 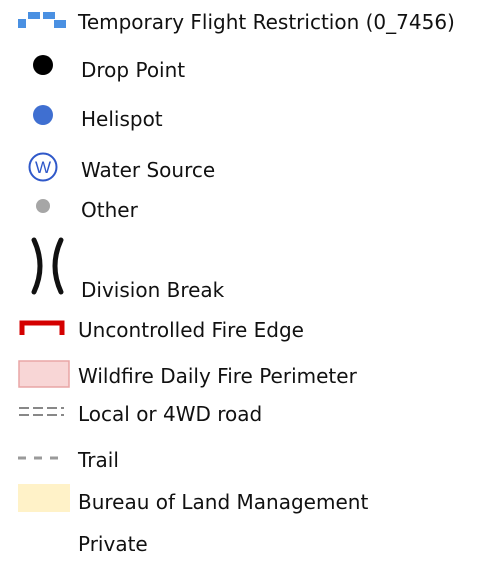 I want to click on legend-item-private: Private, so click(x=251, y=546).